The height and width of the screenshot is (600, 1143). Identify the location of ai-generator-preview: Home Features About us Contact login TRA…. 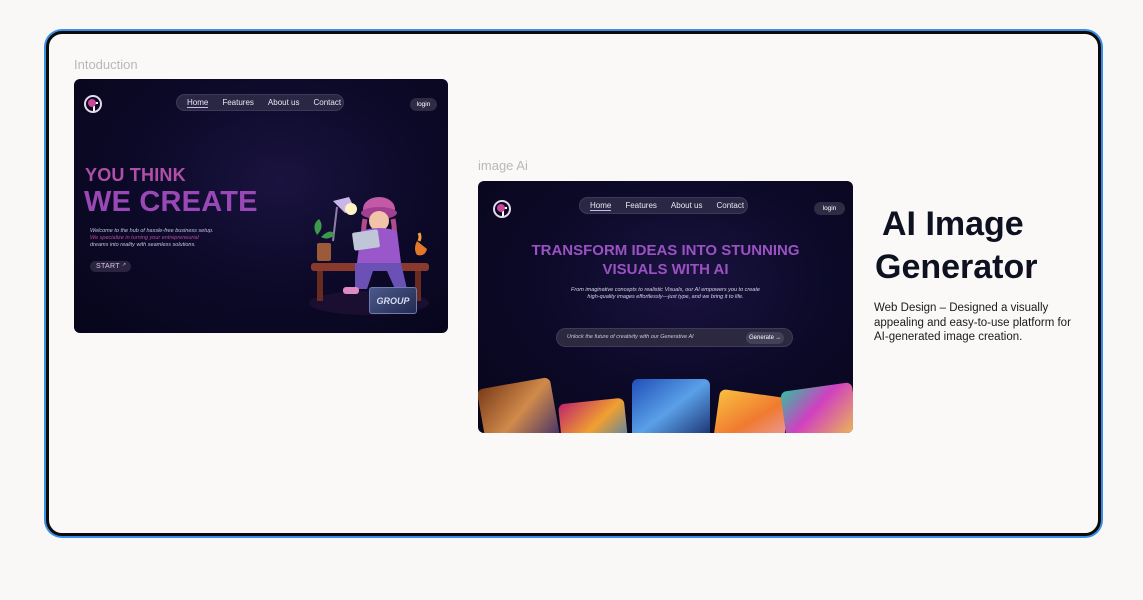
(665, 307).